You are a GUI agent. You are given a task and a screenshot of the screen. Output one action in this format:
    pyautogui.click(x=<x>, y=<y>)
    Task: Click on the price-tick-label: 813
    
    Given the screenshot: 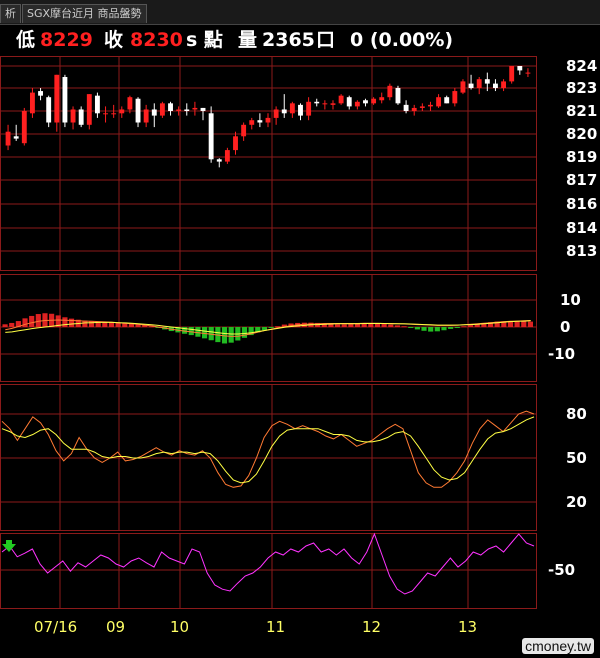 What is the action you would take?
    pyautogui.click(x=581, y=251)
    